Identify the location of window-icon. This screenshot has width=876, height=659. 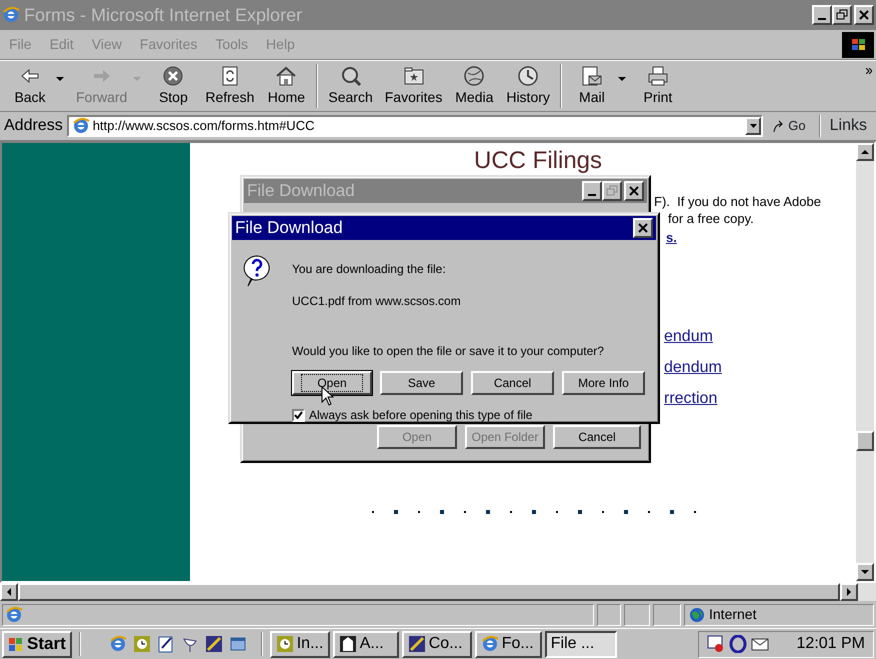
(237, 643).